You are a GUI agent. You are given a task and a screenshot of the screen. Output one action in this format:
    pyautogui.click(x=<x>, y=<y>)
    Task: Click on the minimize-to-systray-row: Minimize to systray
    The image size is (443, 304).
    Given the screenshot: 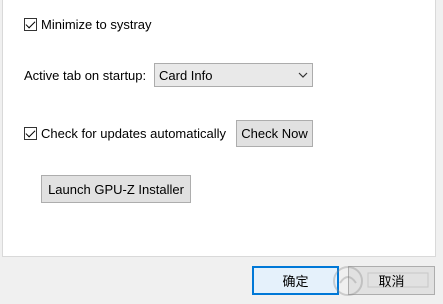 What is the action you would take?
    pyautogui.click(x=88, y=24)
    